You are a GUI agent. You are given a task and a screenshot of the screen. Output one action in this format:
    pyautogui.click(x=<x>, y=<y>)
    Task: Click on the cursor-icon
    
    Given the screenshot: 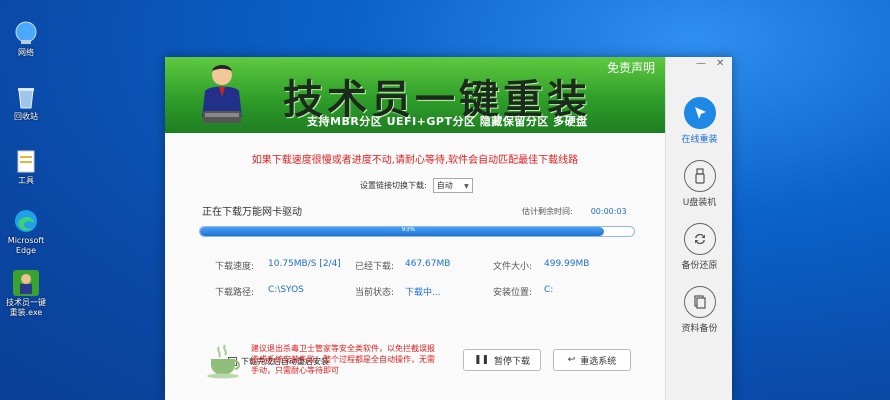 What is the action you would take?
    pyautogui.click(x=699, y=113)
    